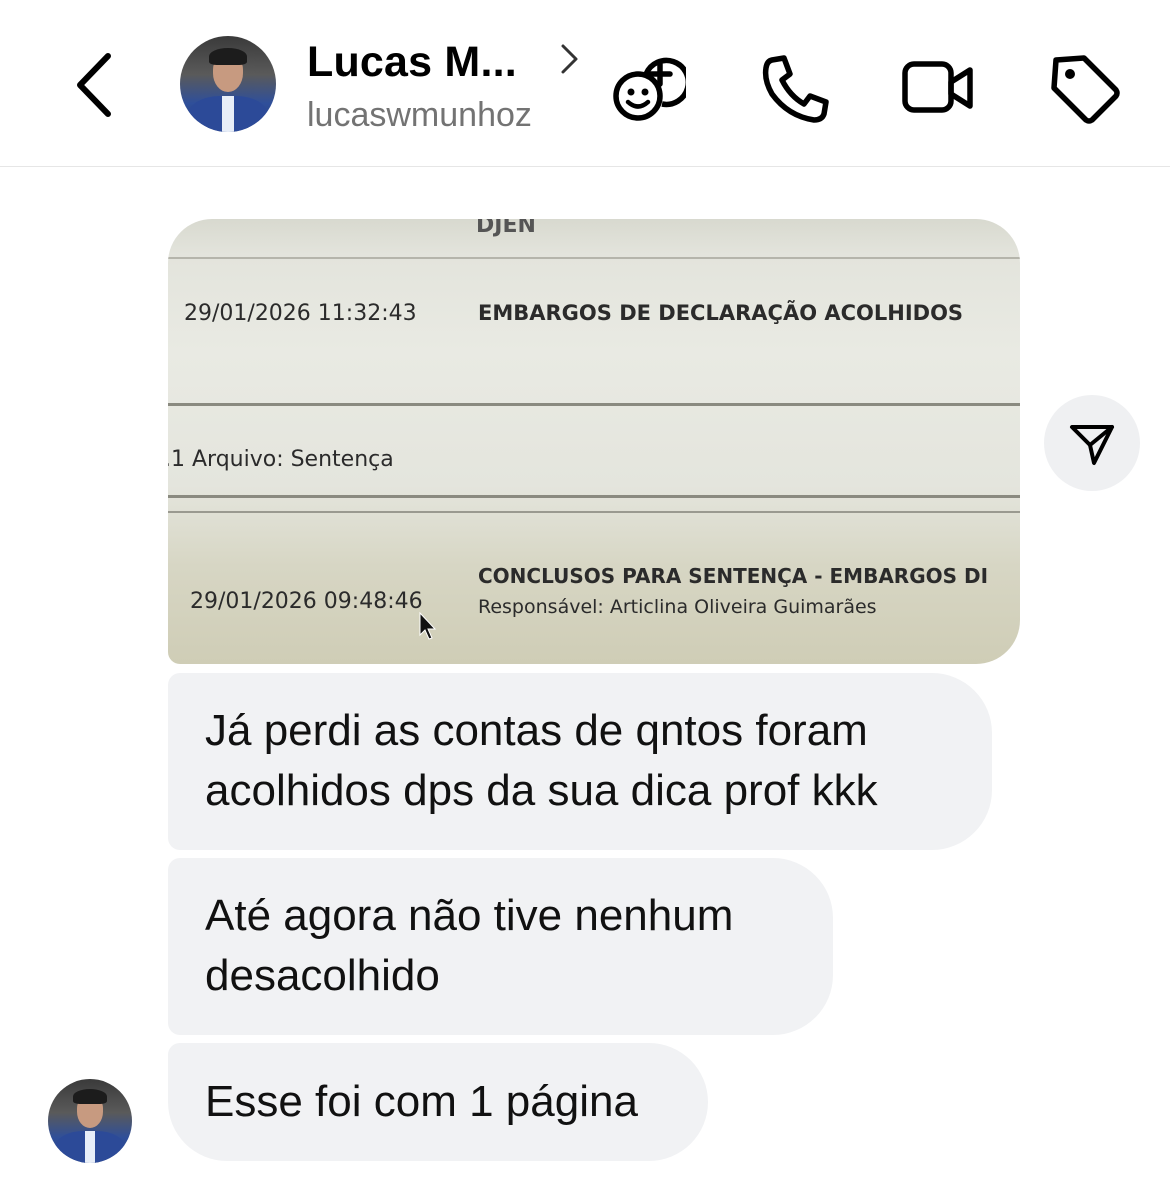 Image resolution: width=1170 pixels, height=1193 pixels. I want to click on message-text-line: Já perdi as contas de qntos foram, so click(536, 730).